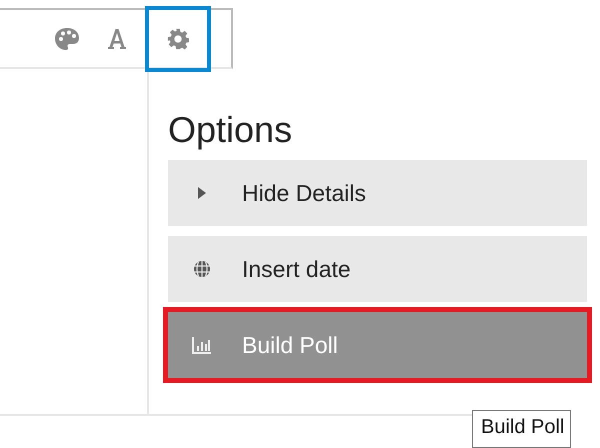  What do you see at coordinates (377, 269) in the screenshot?
I see `menu-item: Insert date` at bounding box center [377, 269].